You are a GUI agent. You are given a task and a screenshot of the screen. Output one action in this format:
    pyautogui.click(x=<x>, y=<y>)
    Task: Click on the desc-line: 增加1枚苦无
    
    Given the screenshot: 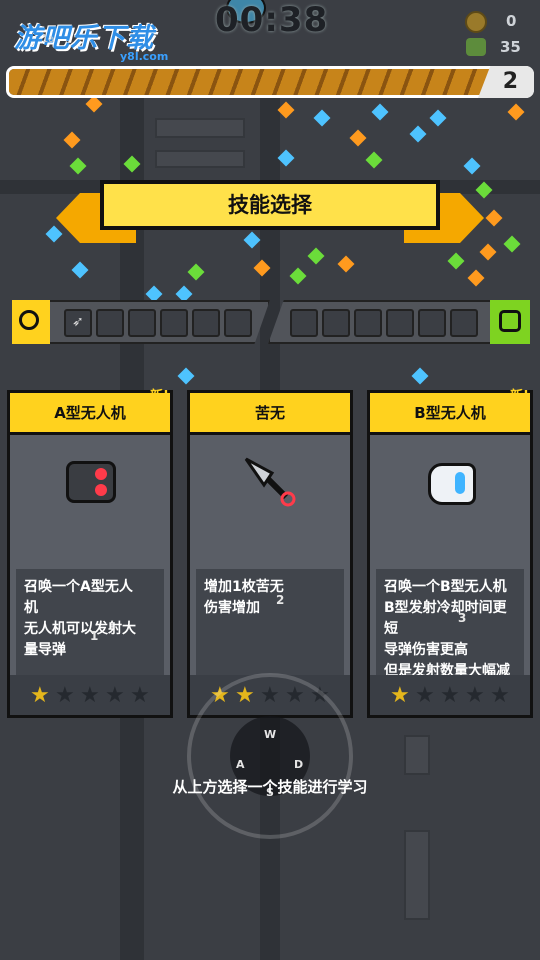 What is the action you would take?
    pyautogui.click(x=244, y=587)
    